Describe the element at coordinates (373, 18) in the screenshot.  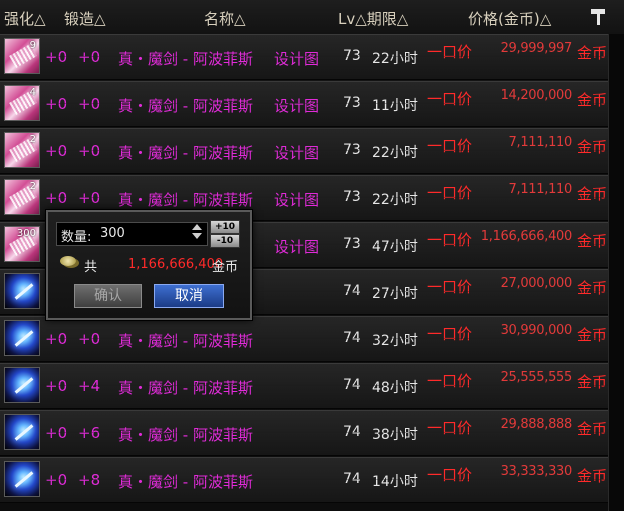
I see `sort-lv-limit: Lv△期限△` at that location.